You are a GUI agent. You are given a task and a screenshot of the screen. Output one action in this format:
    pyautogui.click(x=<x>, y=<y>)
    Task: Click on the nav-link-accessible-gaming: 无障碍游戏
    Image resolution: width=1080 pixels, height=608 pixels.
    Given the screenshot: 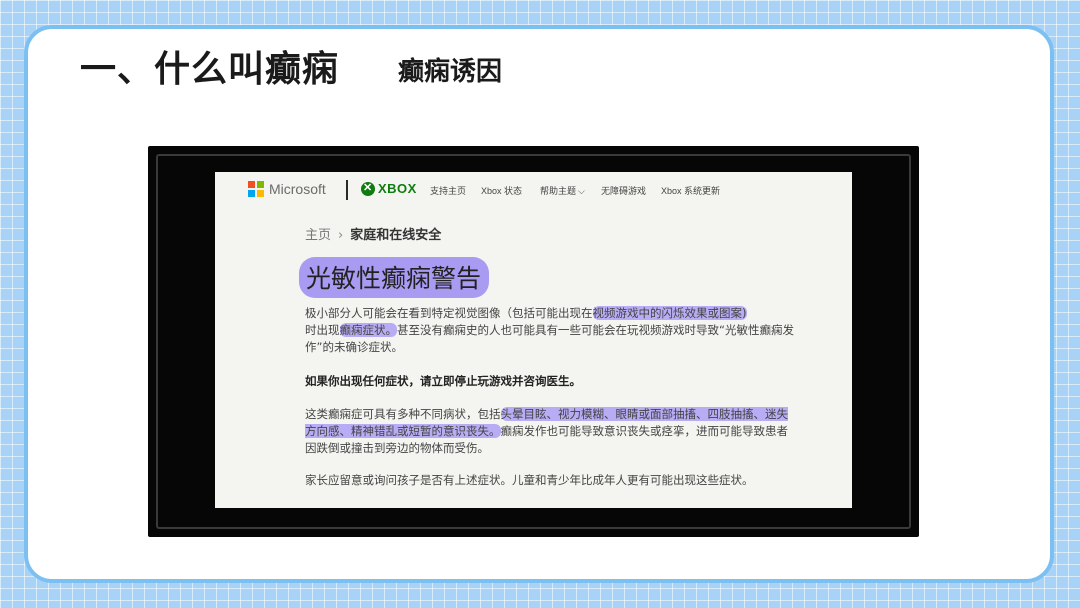 What is the action you would take?
    pyautogui.click(x=623, y=190)
    